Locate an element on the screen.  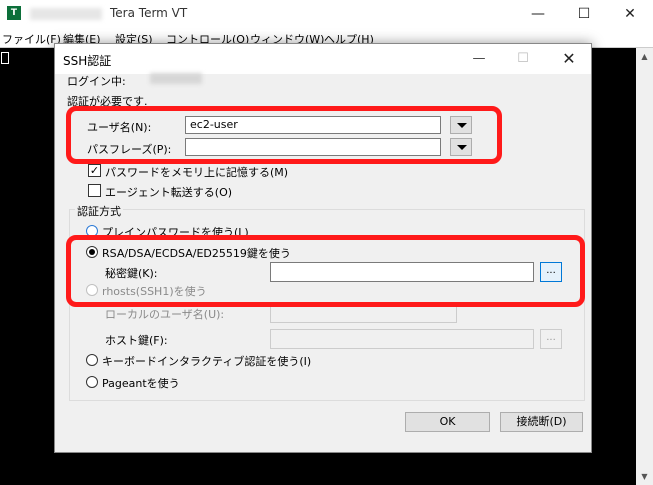
close-button: ✕ is located at coordinates (630, 14).